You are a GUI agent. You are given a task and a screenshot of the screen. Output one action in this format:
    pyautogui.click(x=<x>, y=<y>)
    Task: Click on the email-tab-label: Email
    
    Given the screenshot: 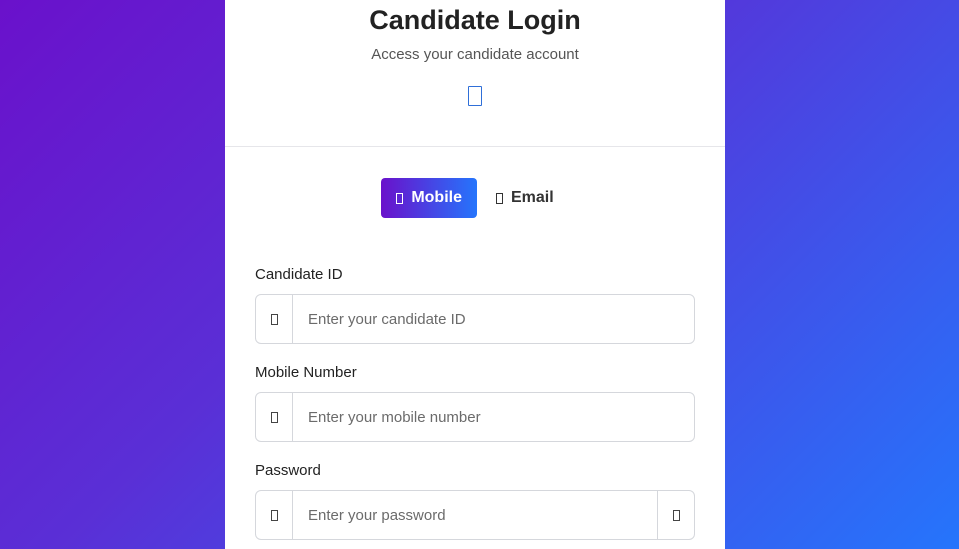 What is the action you would take?
    pyautogui.click(x=532, y=197)
    